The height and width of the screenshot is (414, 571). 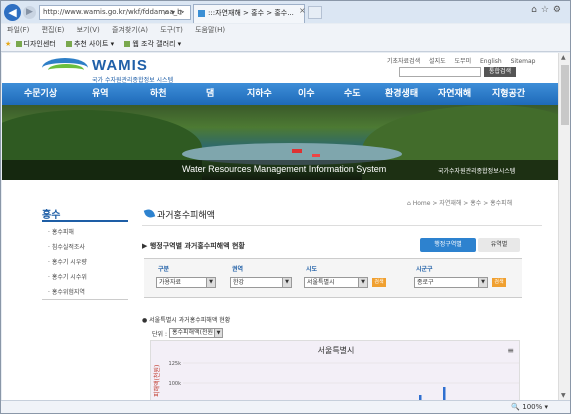 I want to click on banner-subtitle: 국가수자원관리종합정보시스템, so click(x=477, y=171).